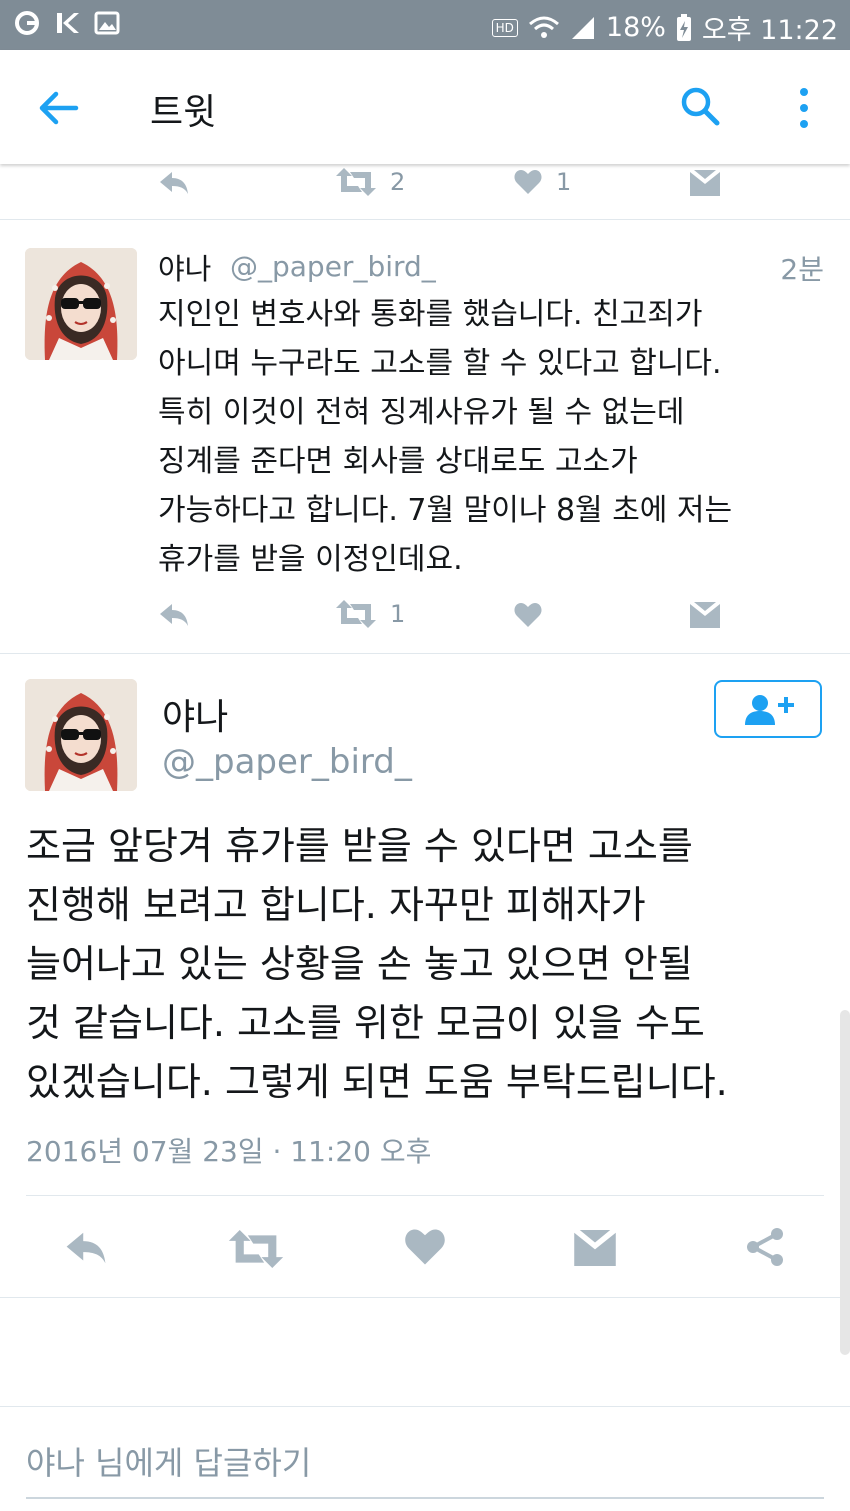  Describe the element at coordinates (398, 182) in the screenshot. I see `retweet-count: 2` at that location.